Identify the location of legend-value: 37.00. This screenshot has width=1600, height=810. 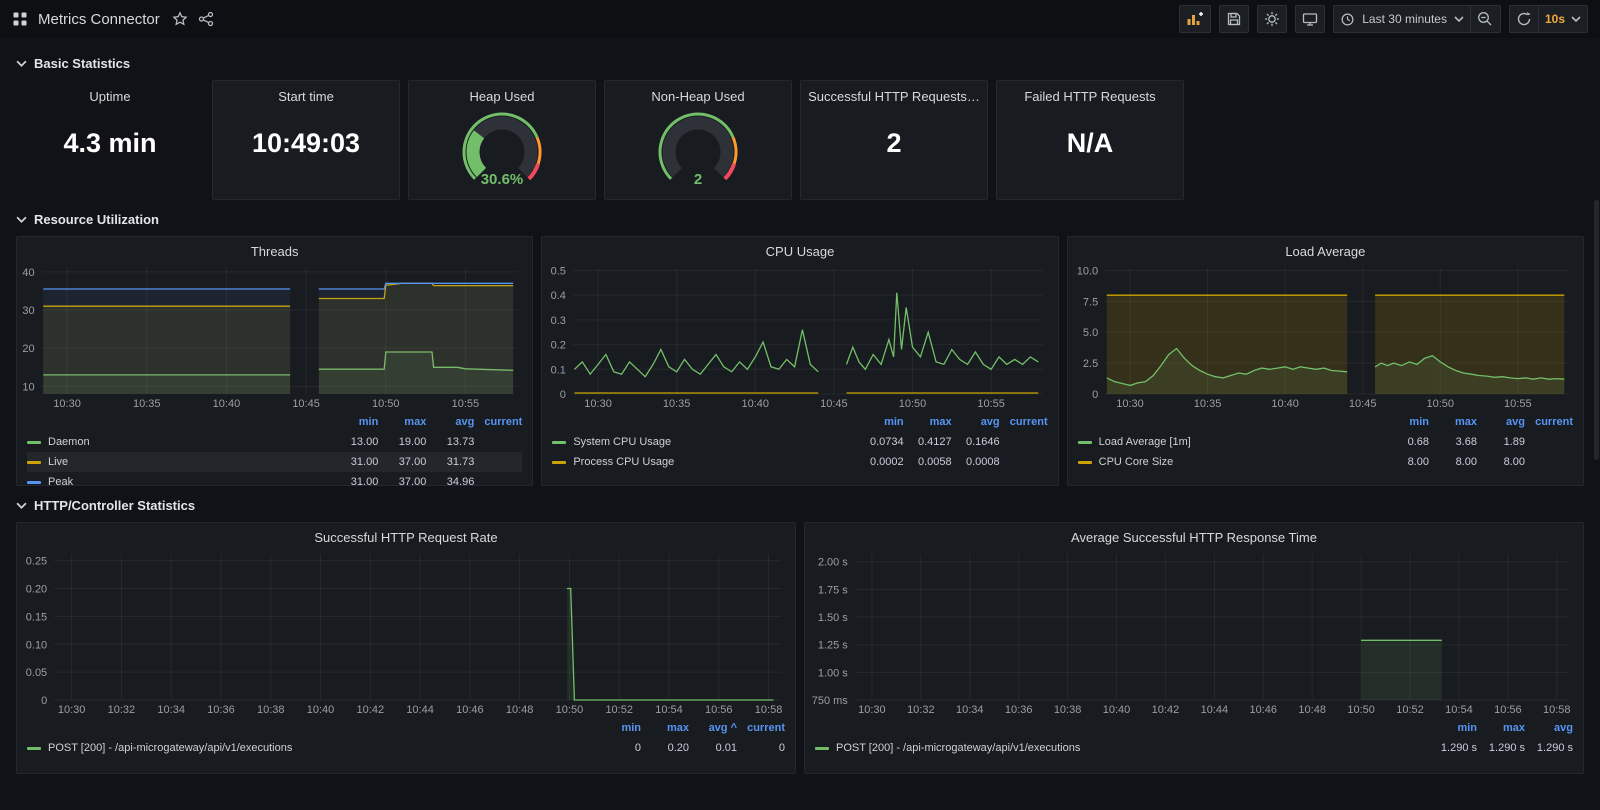
(412, 481).